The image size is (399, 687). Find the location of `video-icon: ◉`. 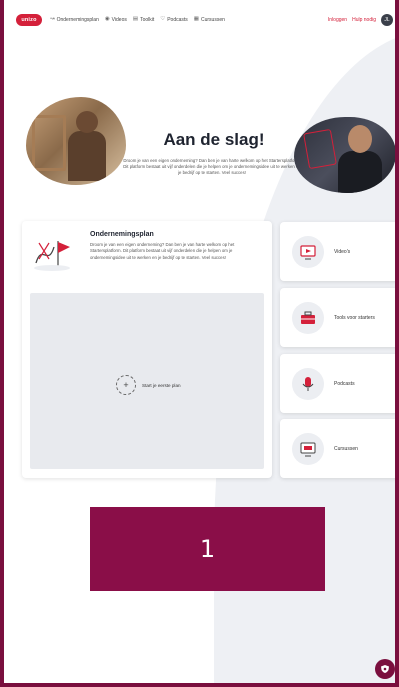

video-icon: ◉ is located at coordinates (107, 19).